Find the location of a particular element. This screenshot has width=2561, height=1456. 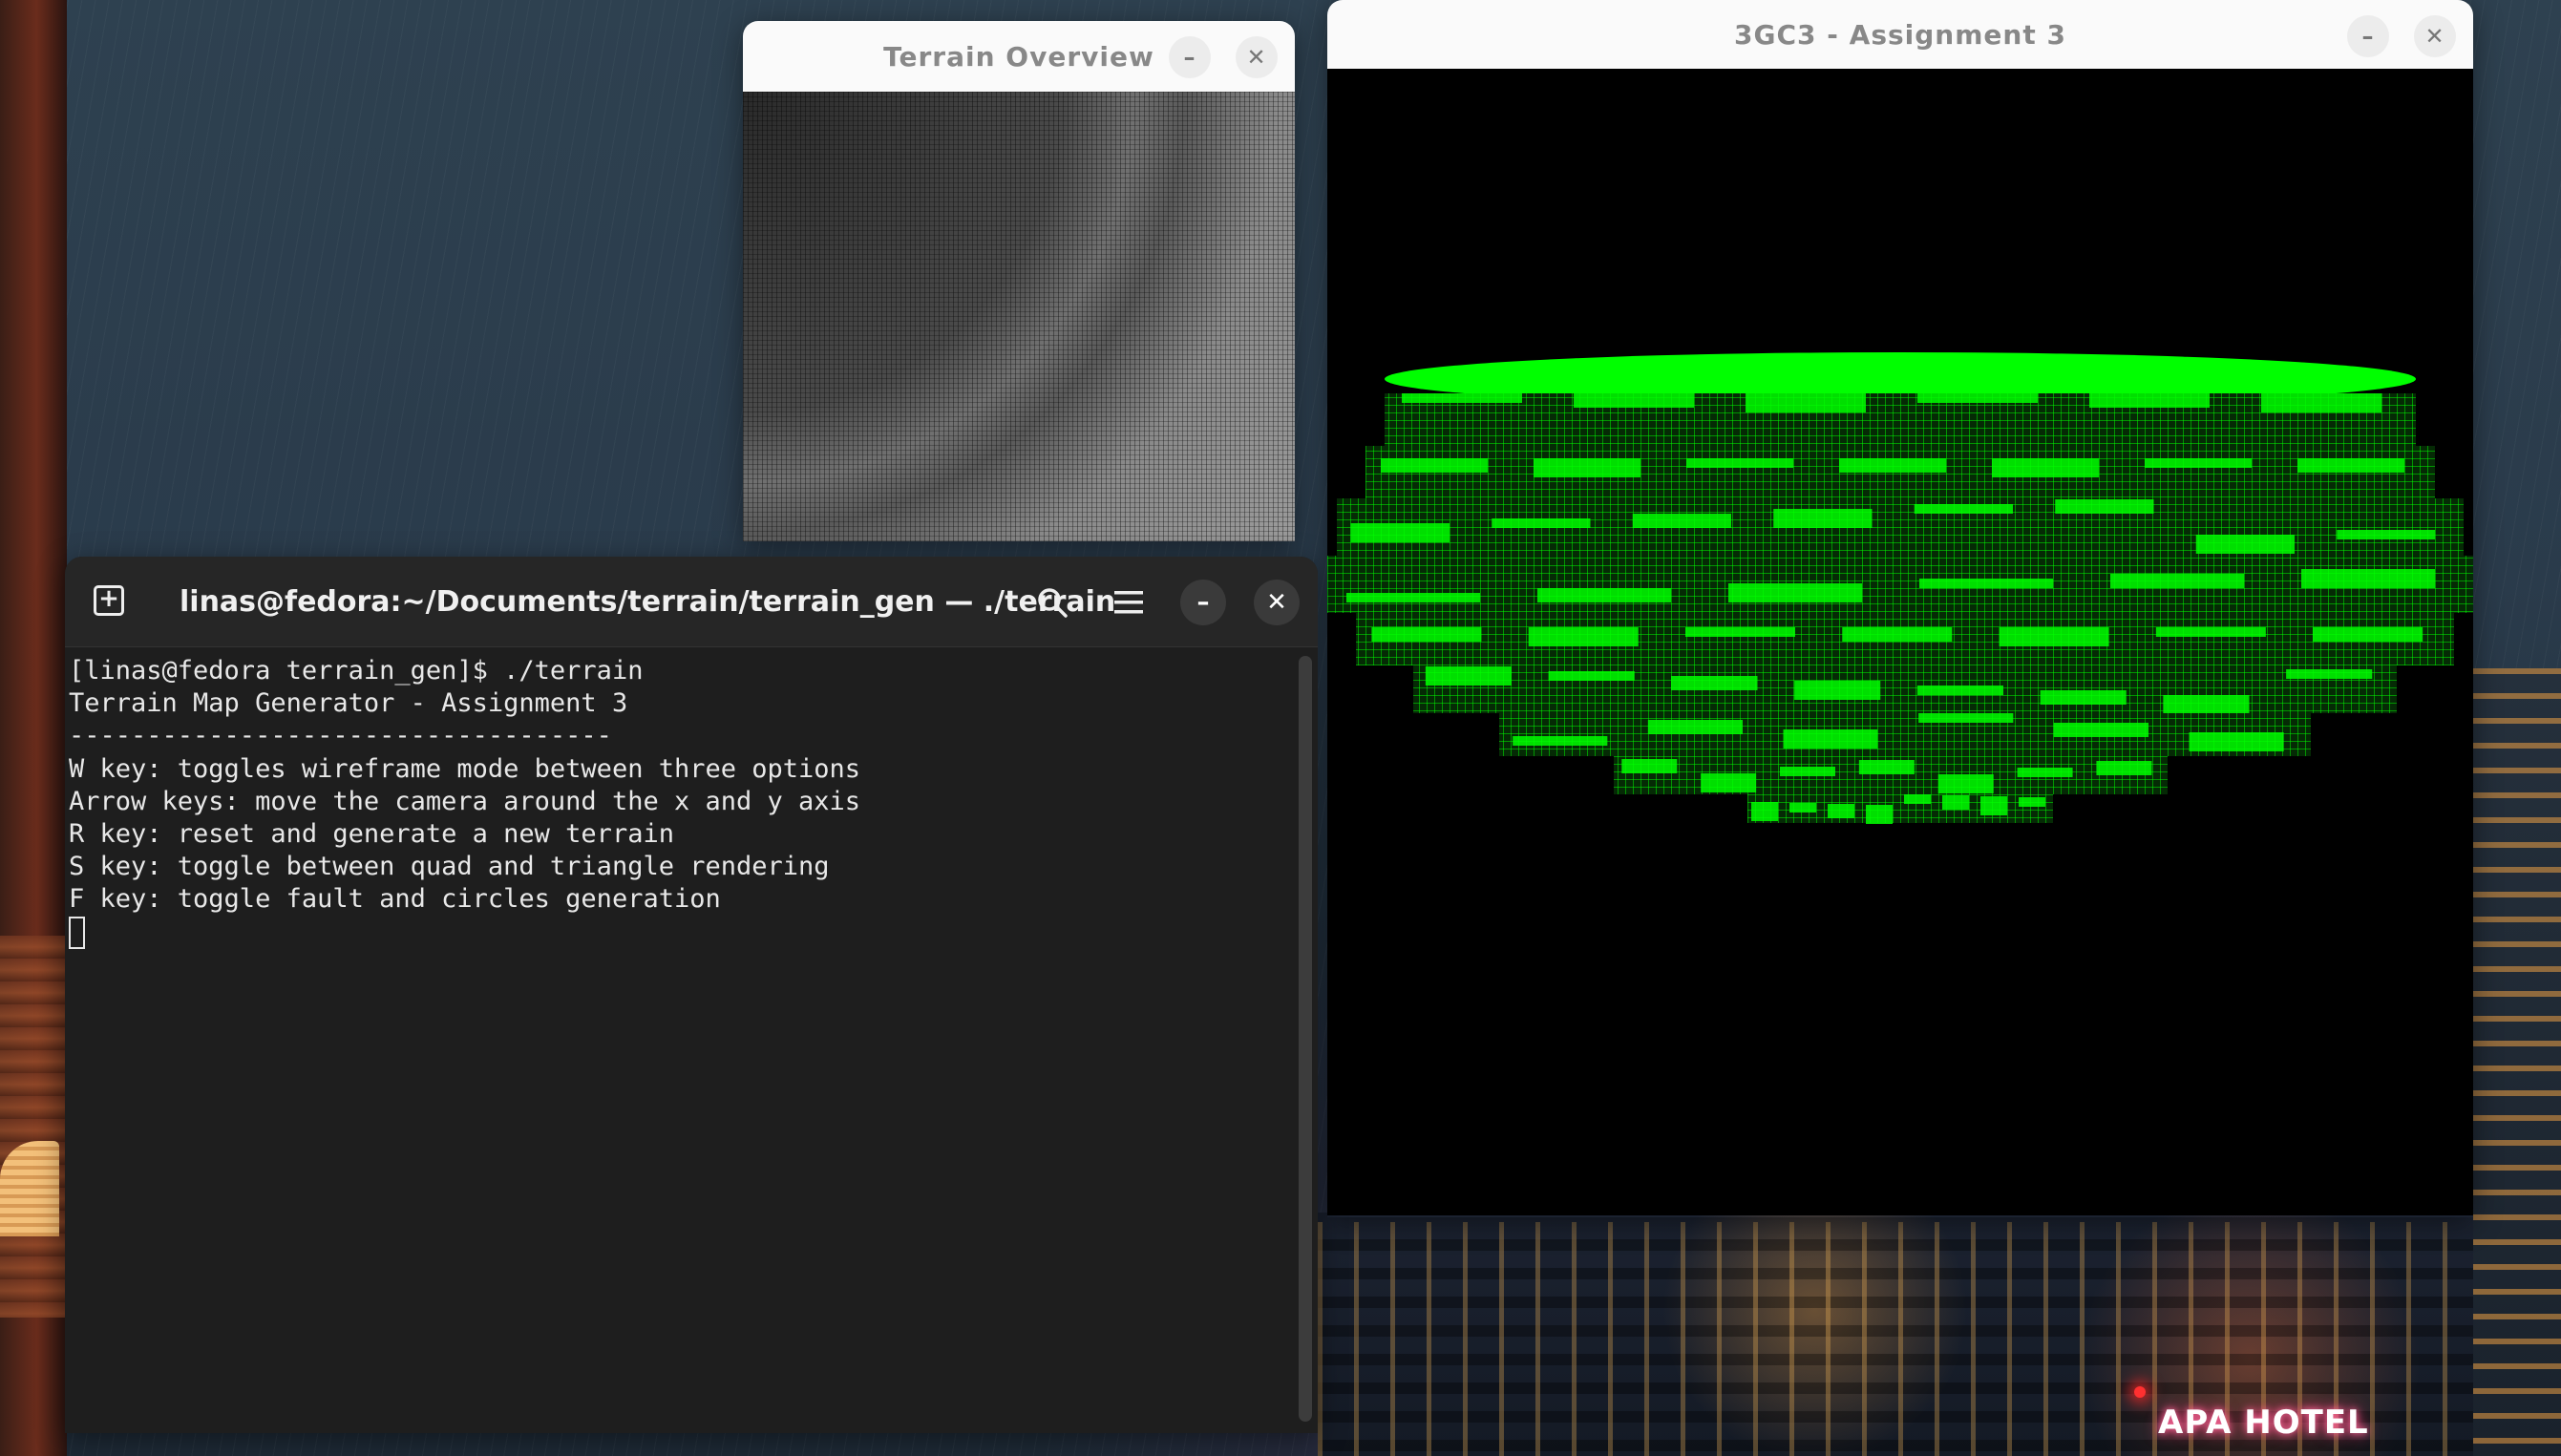

terminal-line: ----------------------------------- is located at coordinates (340, 736).